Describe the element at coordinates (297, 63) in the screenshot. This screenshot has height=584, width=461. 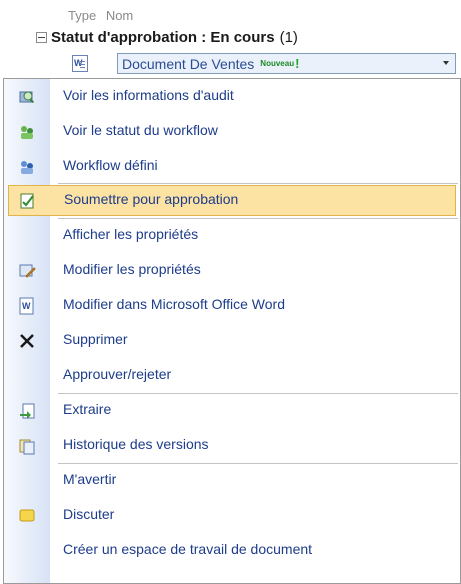
I see `new-exclamation: !` at that location.